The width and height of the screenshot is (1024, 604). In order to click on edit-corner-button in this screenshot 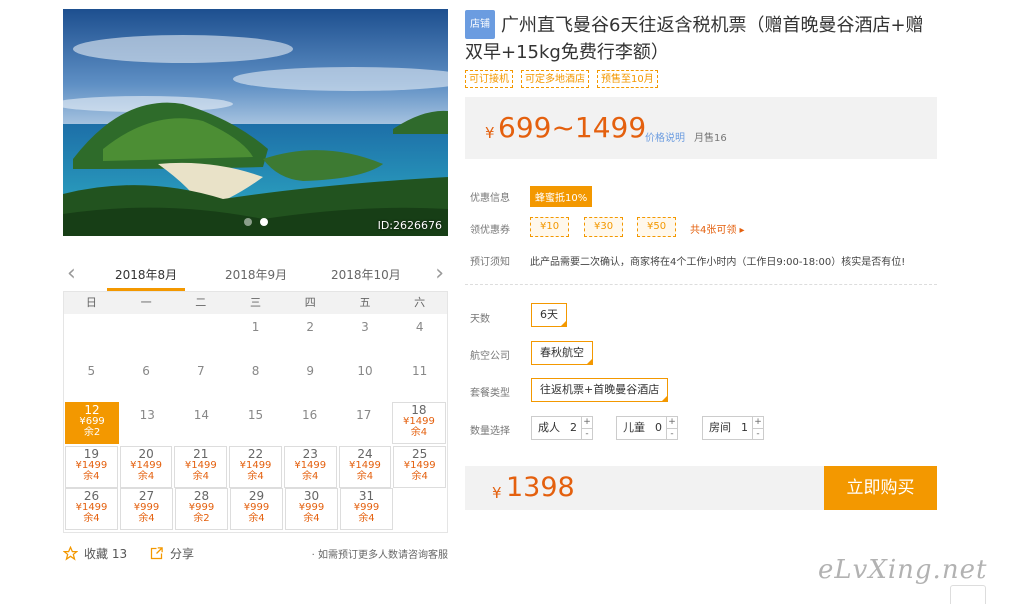, I will do `click(968, 594)`.